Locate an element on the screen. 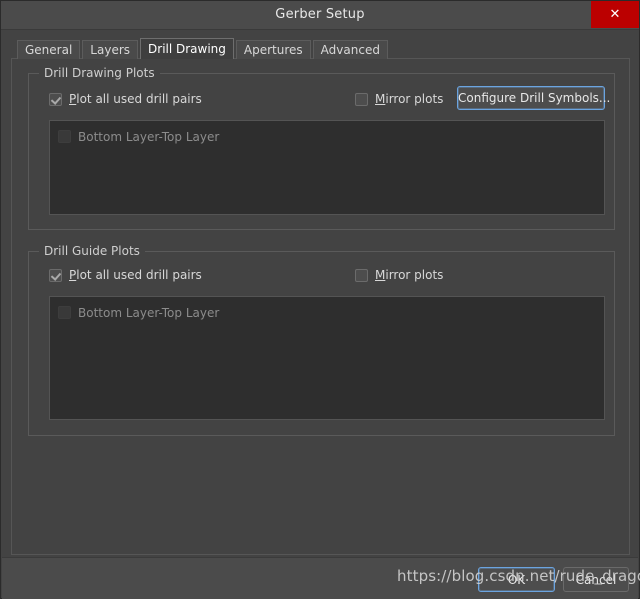  group-drill-drawing-plots-legend: Drill Drawing Plots is located at coordinates (99, 73).